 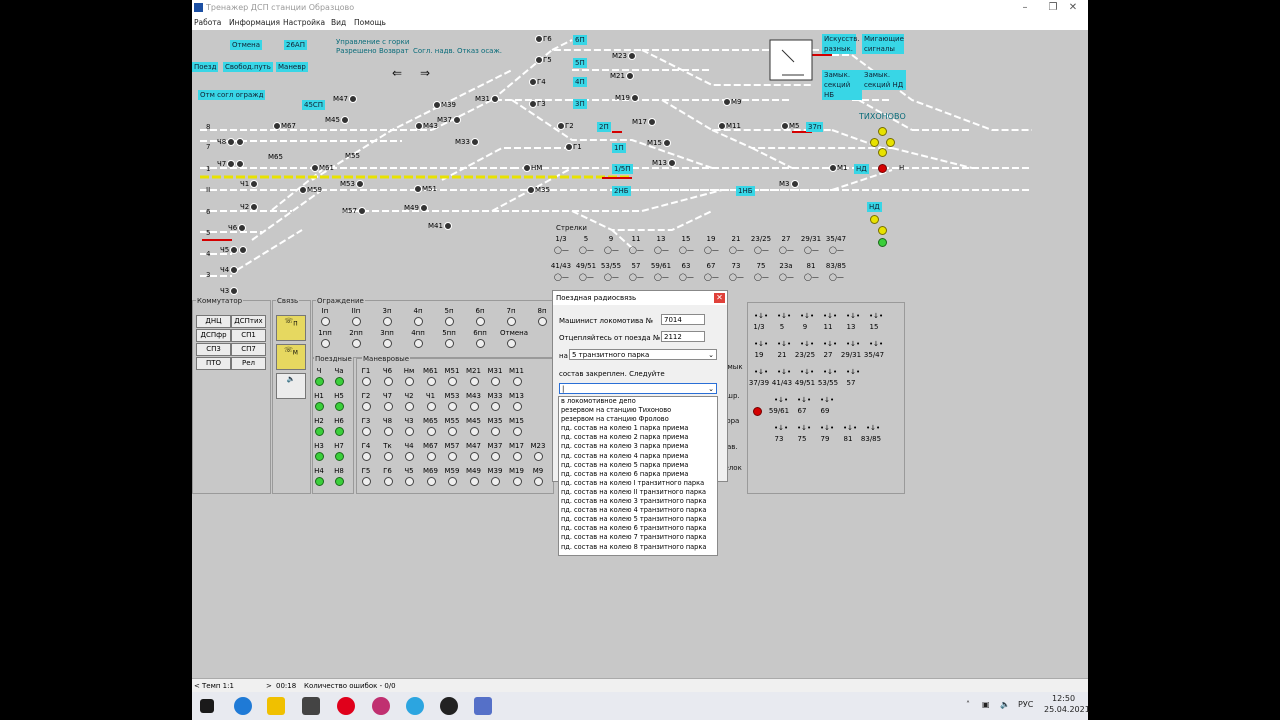 What do you see at coordinates (638, 547) in the screenshot?
I see `destination-option: пд. состав на колею 8 транзитного парка` at bounding box center [638, 547].